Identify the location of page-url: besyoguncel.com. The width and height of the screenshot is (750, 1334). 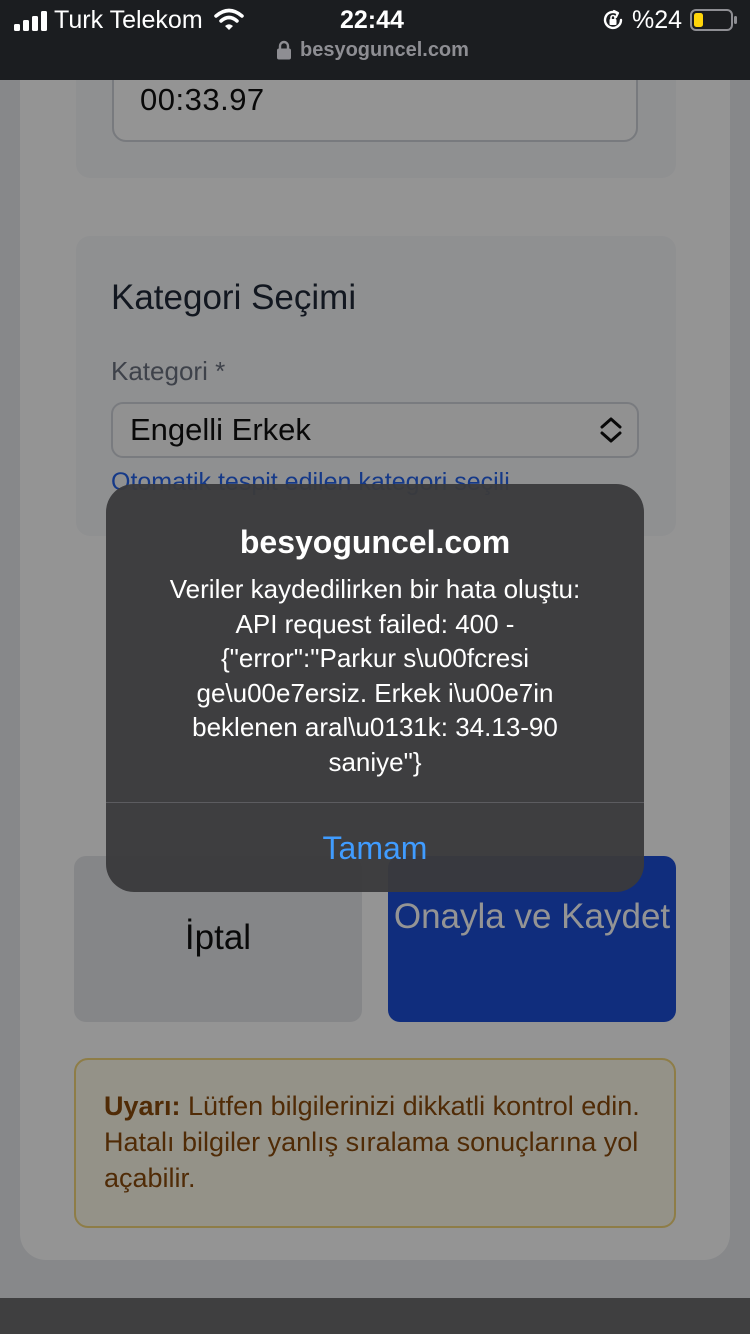
(384, 50).